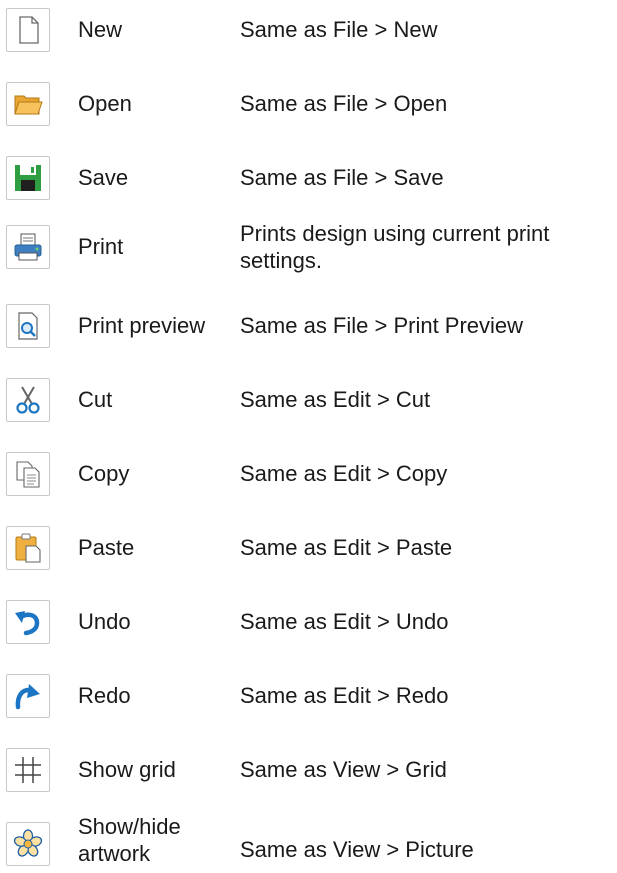  I want to click on open-folder-icon, so click(28, 104).